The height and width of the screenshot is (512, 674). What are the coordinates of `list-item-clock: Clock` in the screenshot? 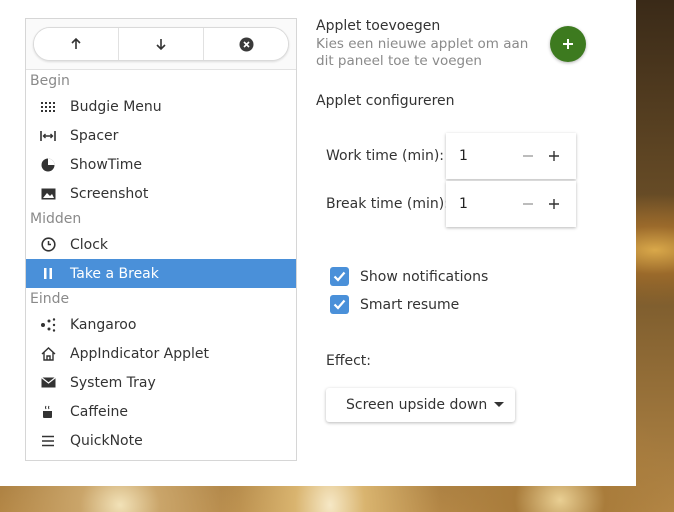 It's located at (161, 244).